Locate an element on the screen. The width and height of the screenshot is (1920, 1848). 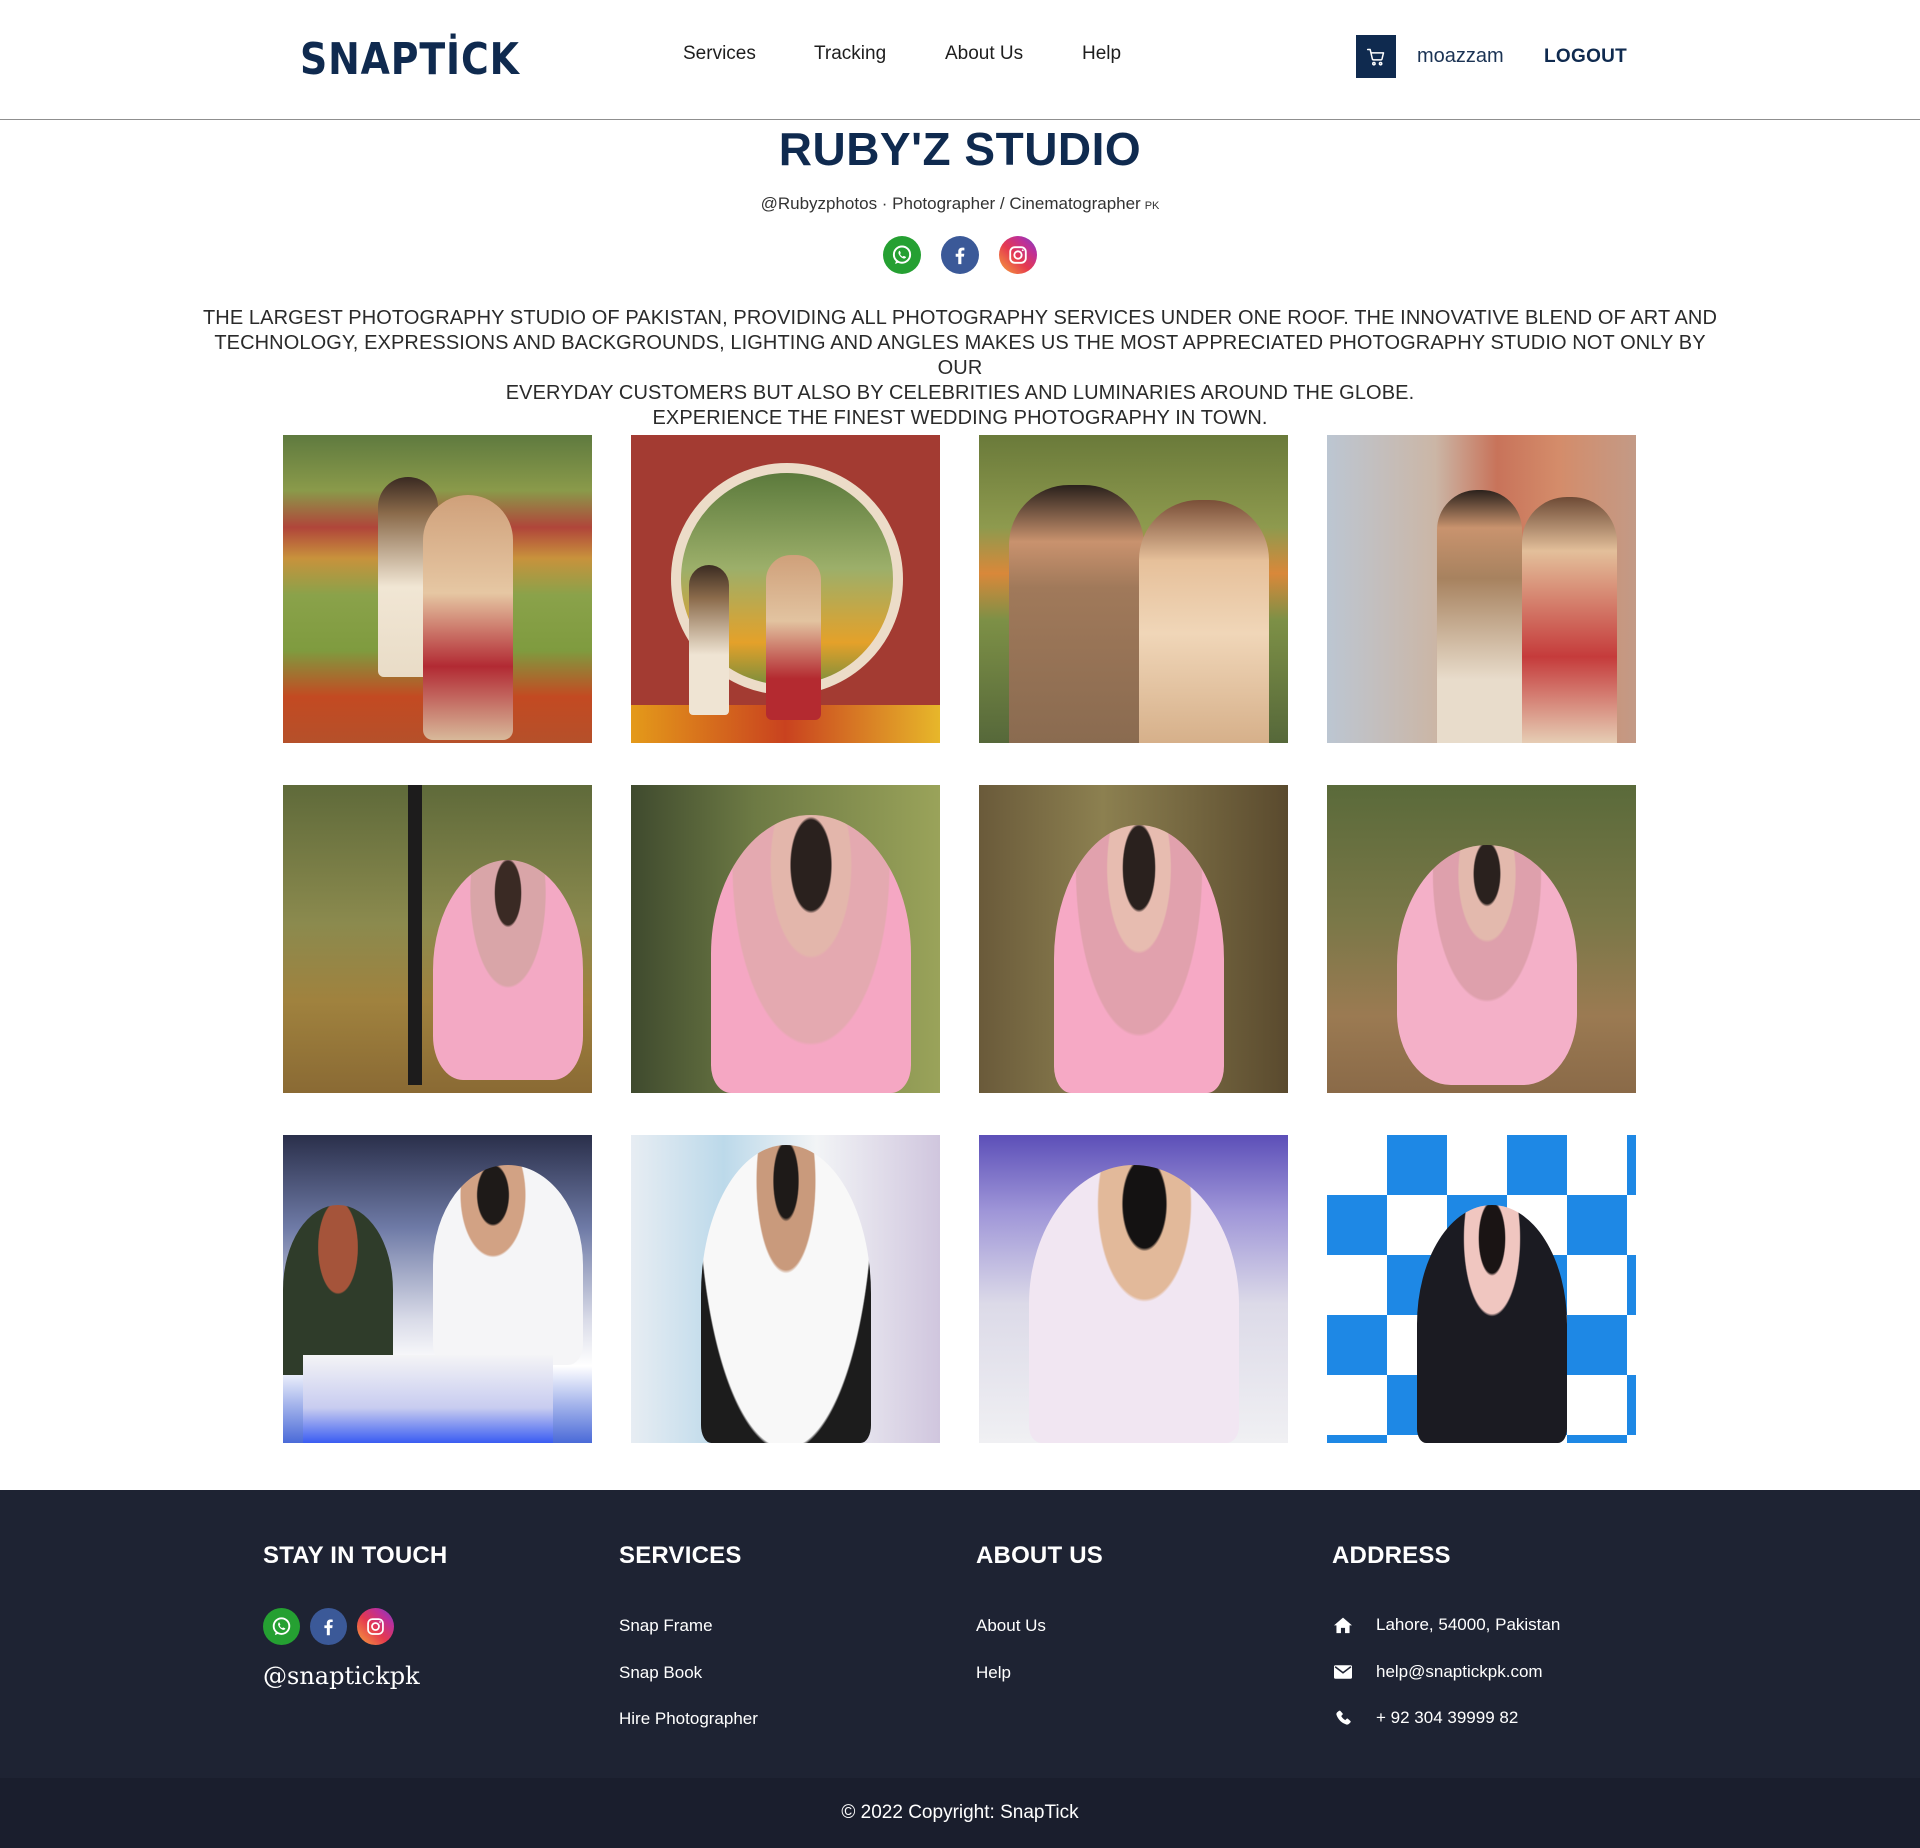
nav-tracking: Tracking is located at coordinates (850, 54).